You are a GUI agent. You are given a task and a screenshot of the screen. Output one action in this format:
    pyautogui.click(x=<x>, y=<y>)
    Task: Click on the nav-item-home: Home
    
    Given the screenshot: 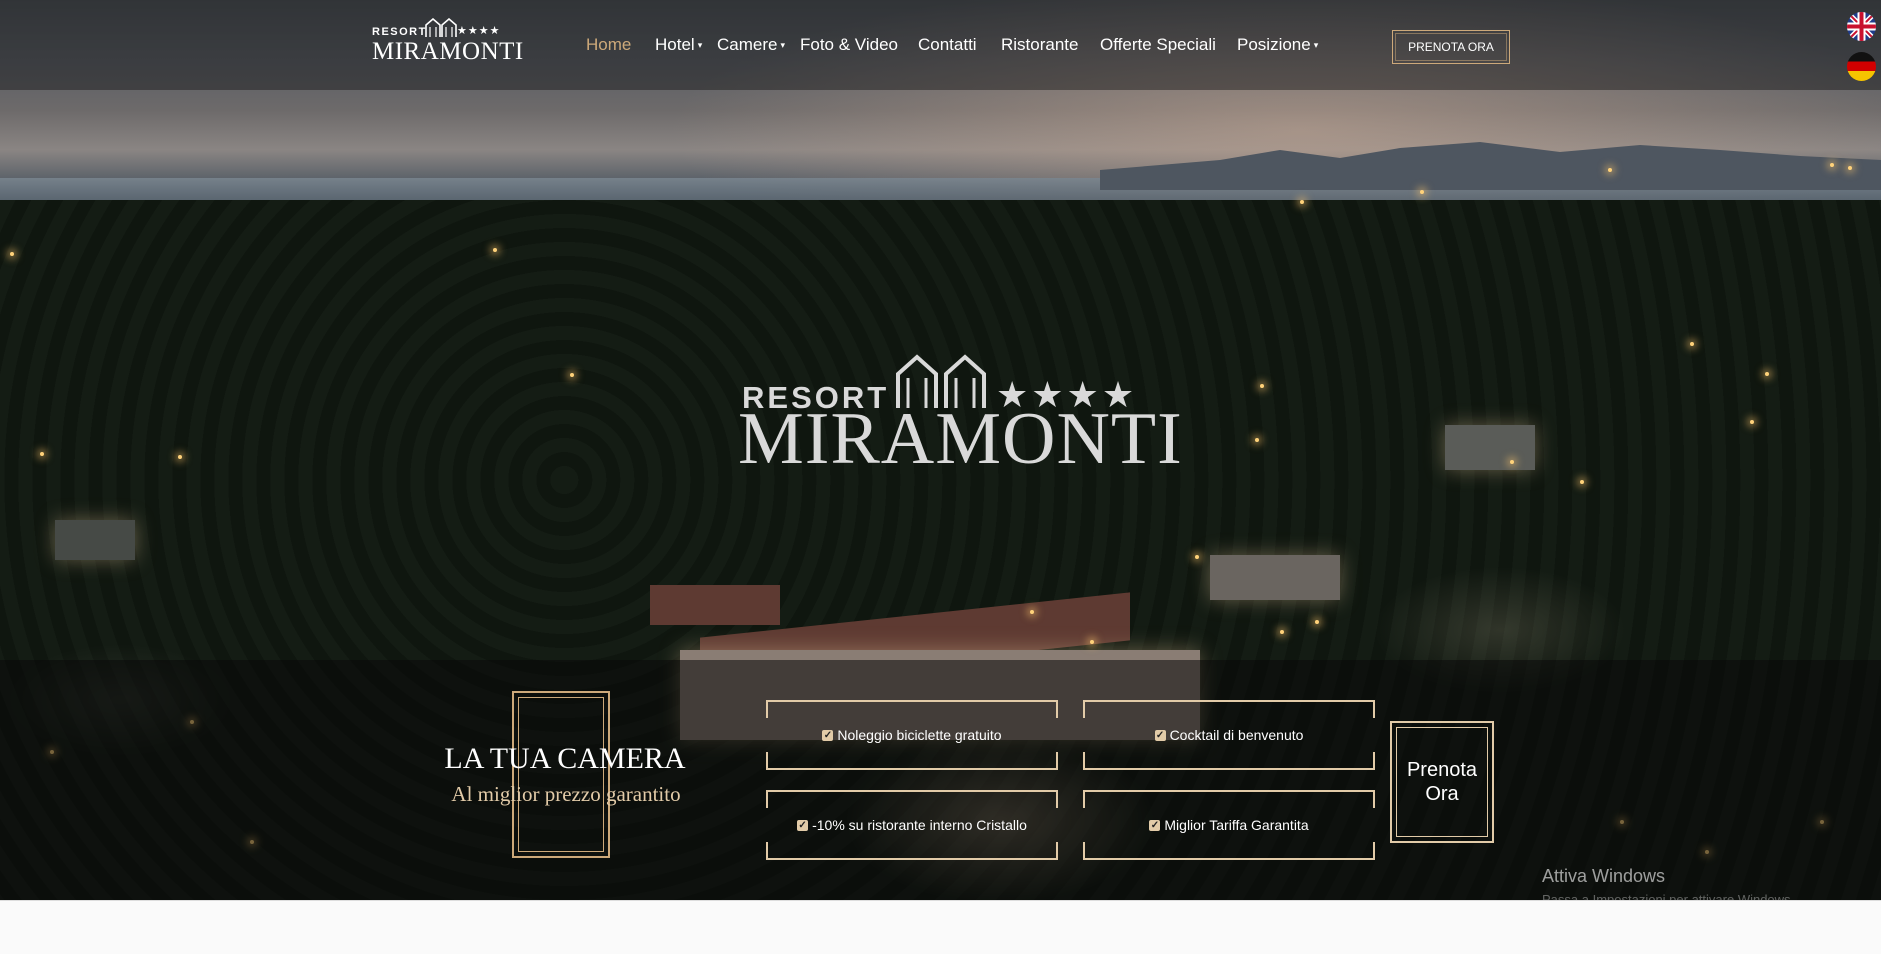 What is the action you would take?
    pyautogui.click(x=608, y=47)
    